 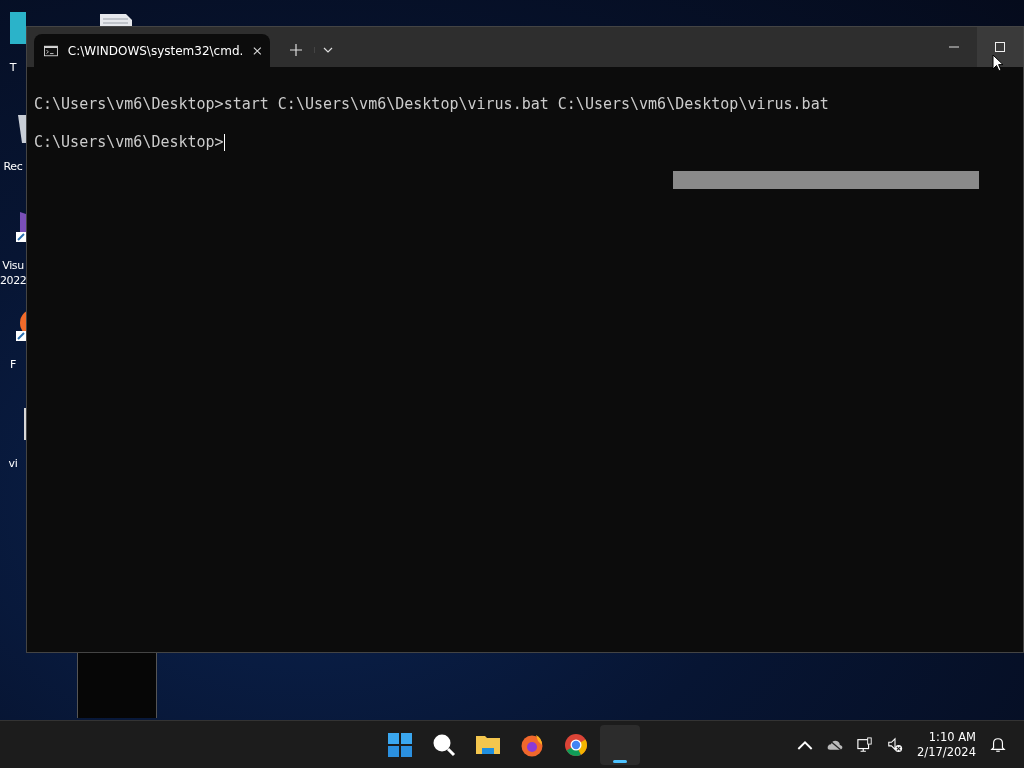 What do you see at coordinates (532, 744) in the screenshot?
I see `firefox-icon` at bounding box center [532, 744].